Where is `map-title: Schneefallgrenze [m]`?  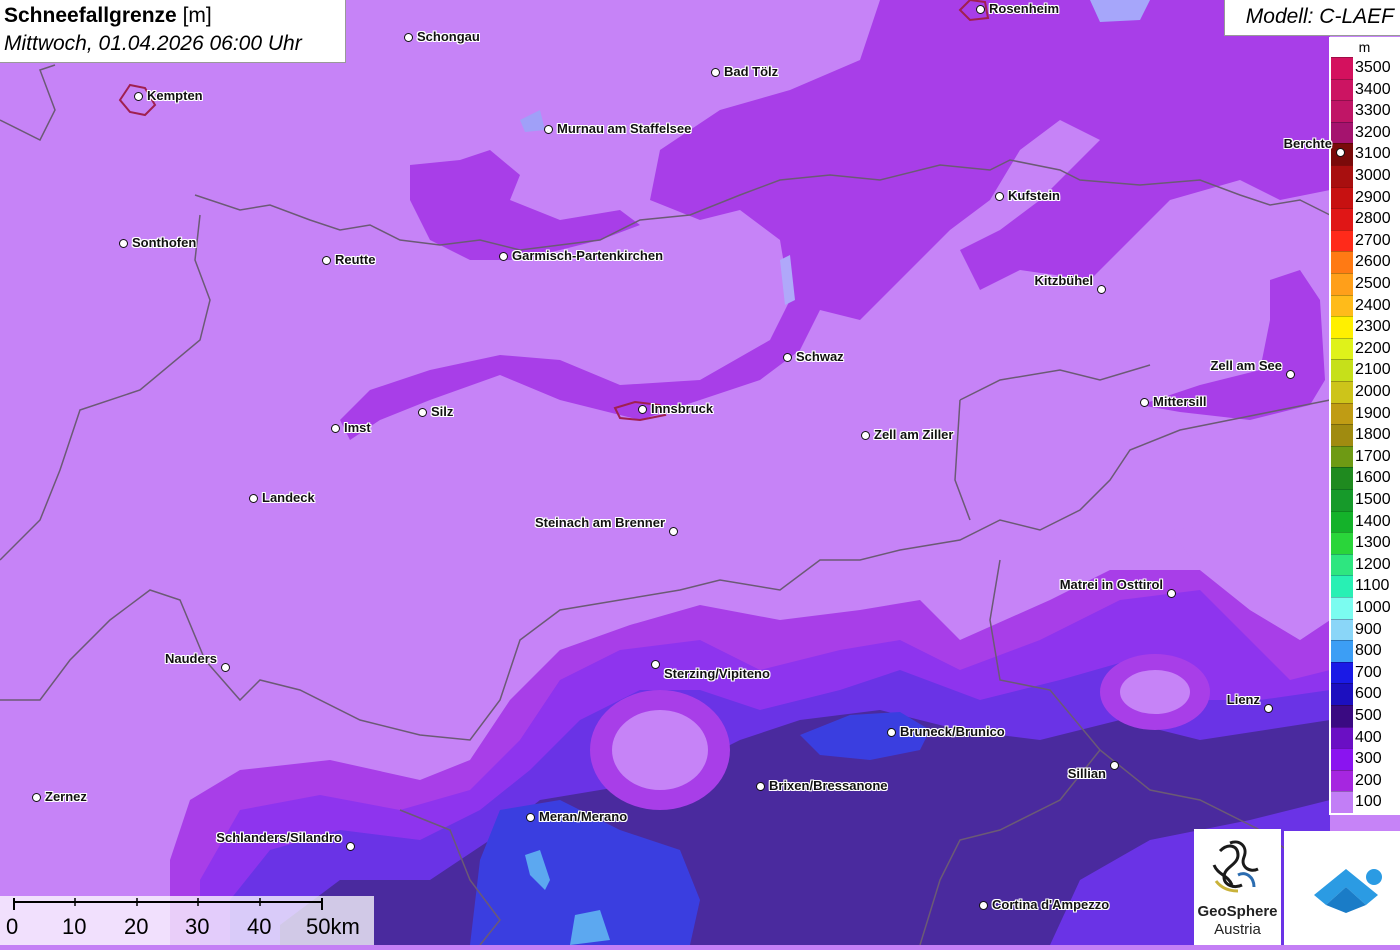 map-title: Schneefallgrenze [m] is located at coordinates (172, 15).